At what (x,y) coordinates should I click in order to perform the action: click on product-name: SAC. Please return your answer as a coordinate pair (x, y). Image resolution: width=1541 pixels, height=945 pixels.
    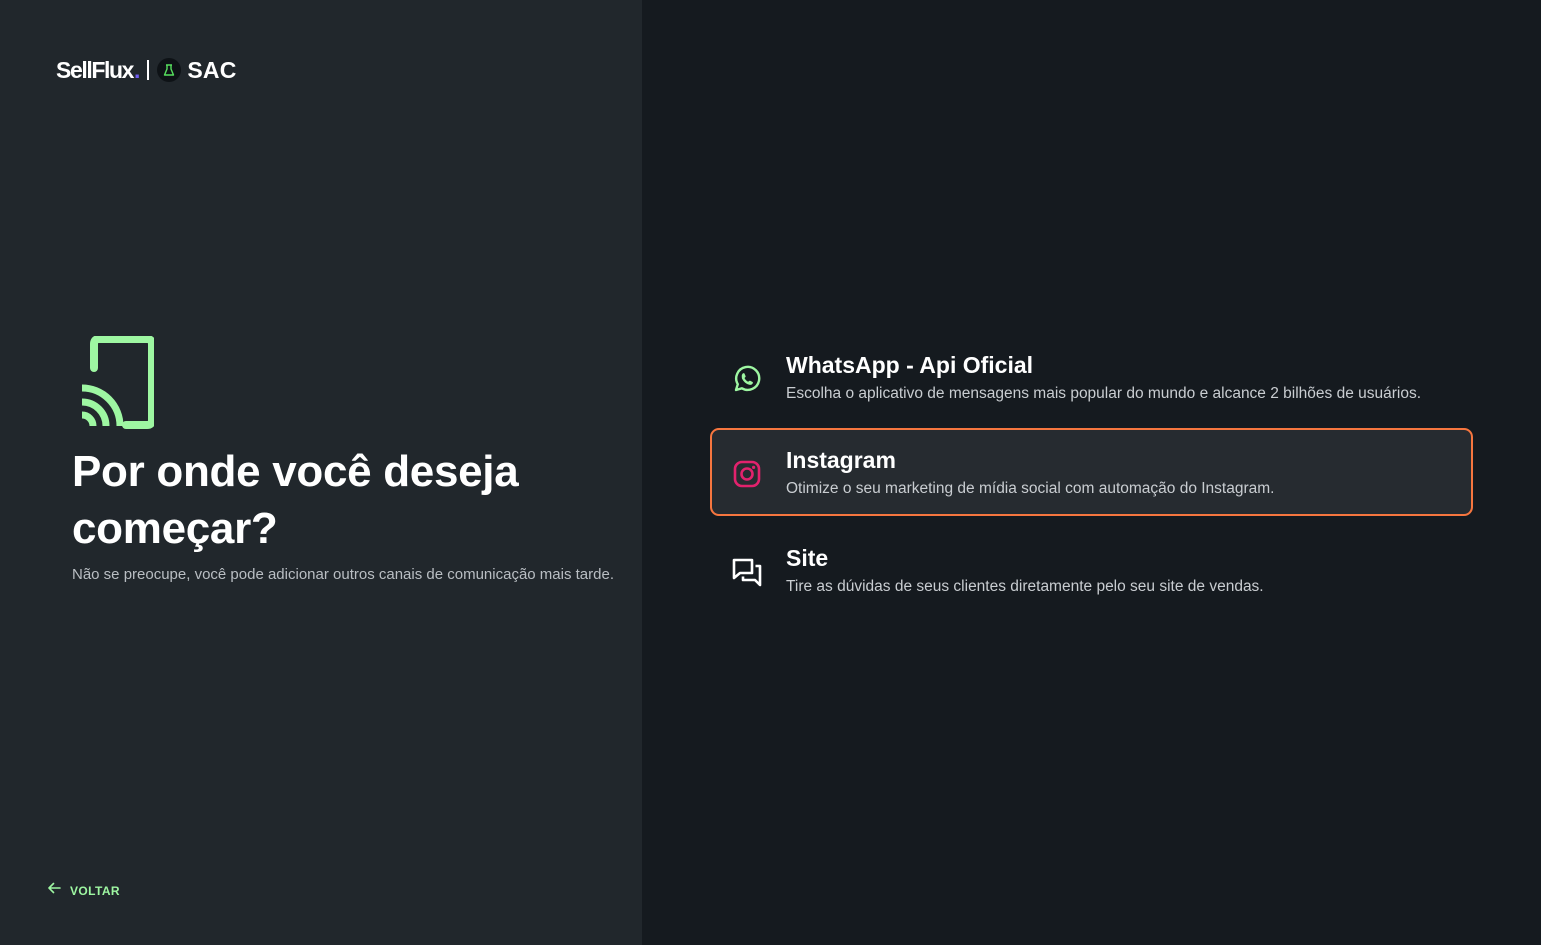
    Looking at the image, I should click on (212, 69).